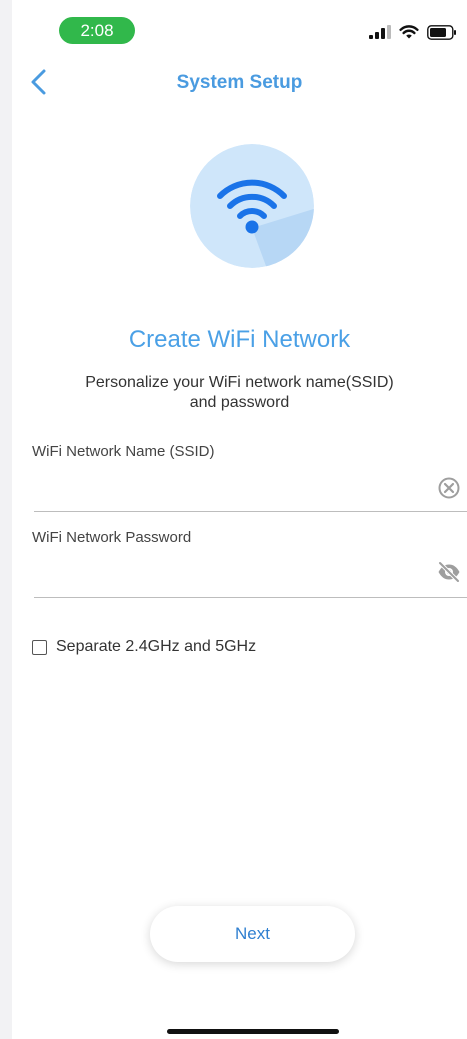 The image size is (467, 1039). Describe the element at coordinates (380, 32) in the screenshot. I see `cellular-signal-icon` at that location.